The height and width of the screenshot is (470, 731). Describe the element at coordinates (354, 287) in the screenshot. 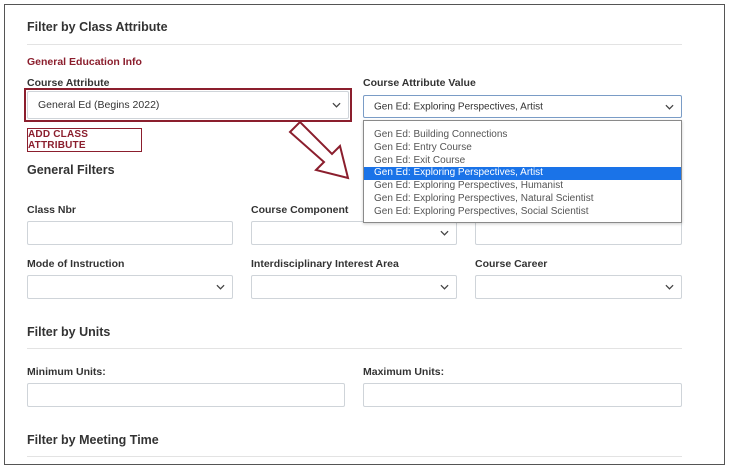

I see `interest-area-select` at that location.